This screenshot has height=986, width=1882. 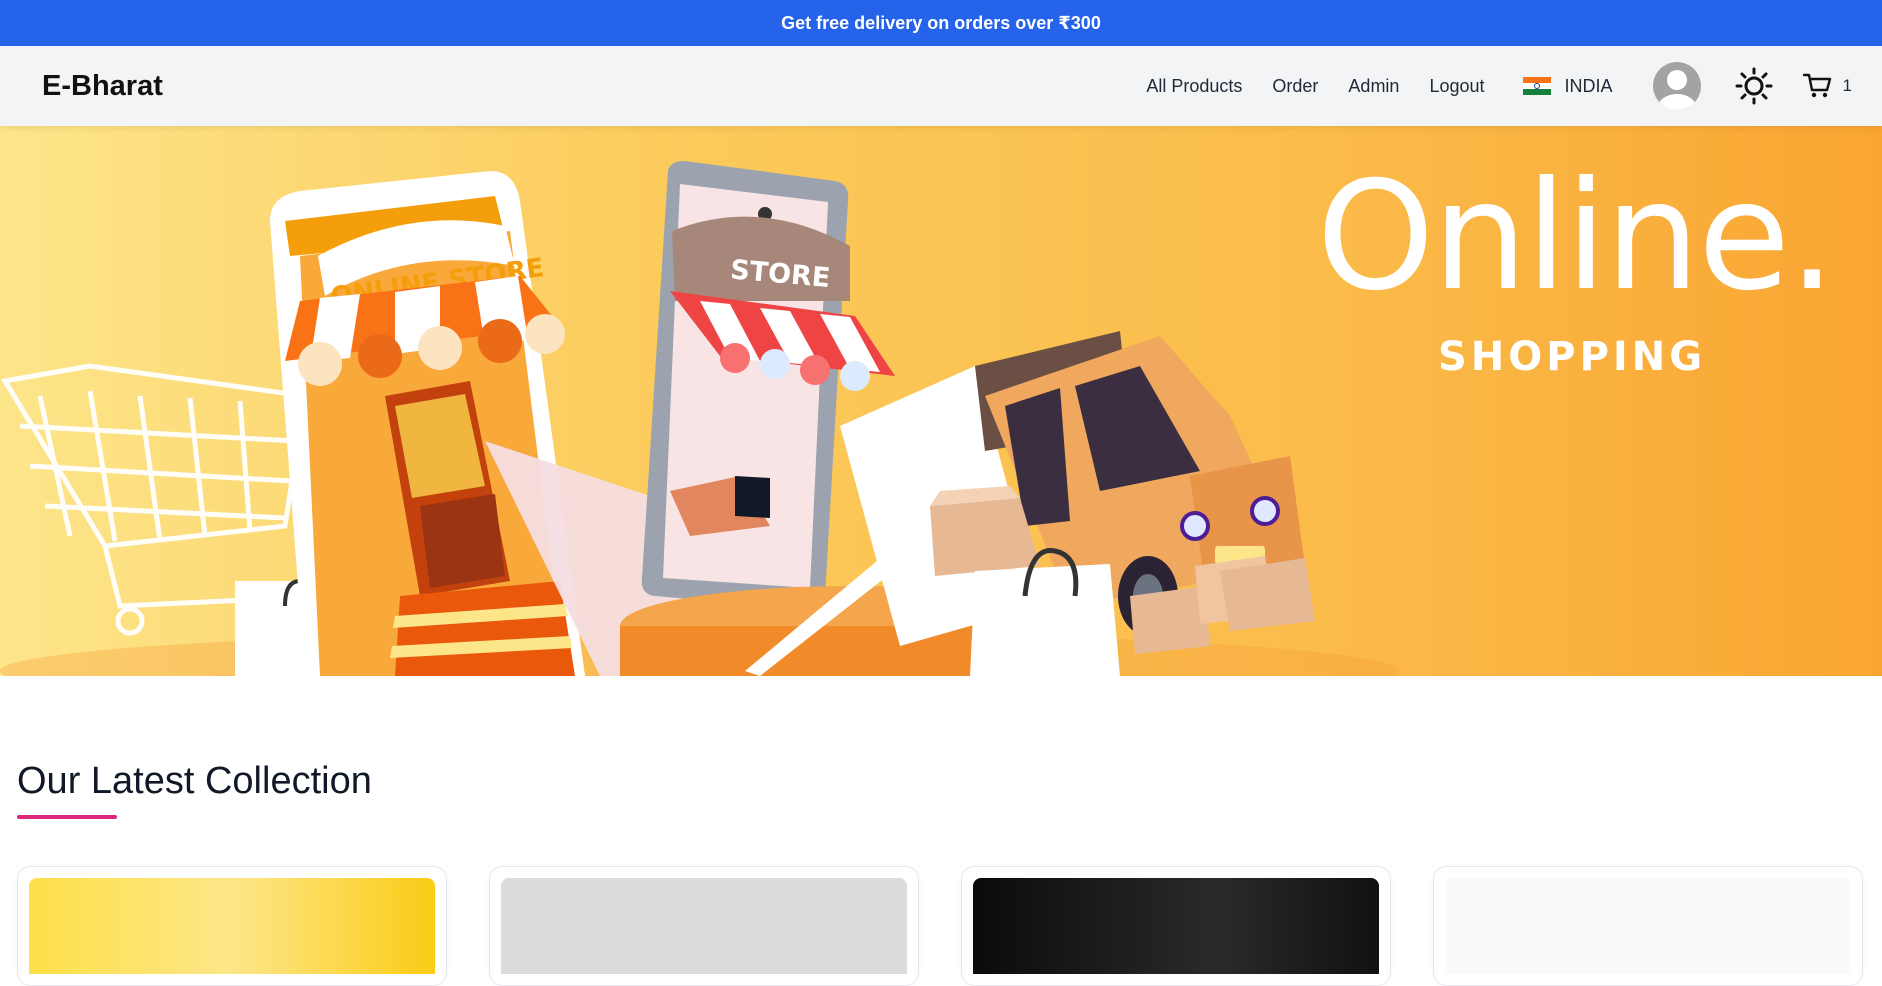 I want to click on nav-link-logout: Logout, so click(x=1456, y=86).